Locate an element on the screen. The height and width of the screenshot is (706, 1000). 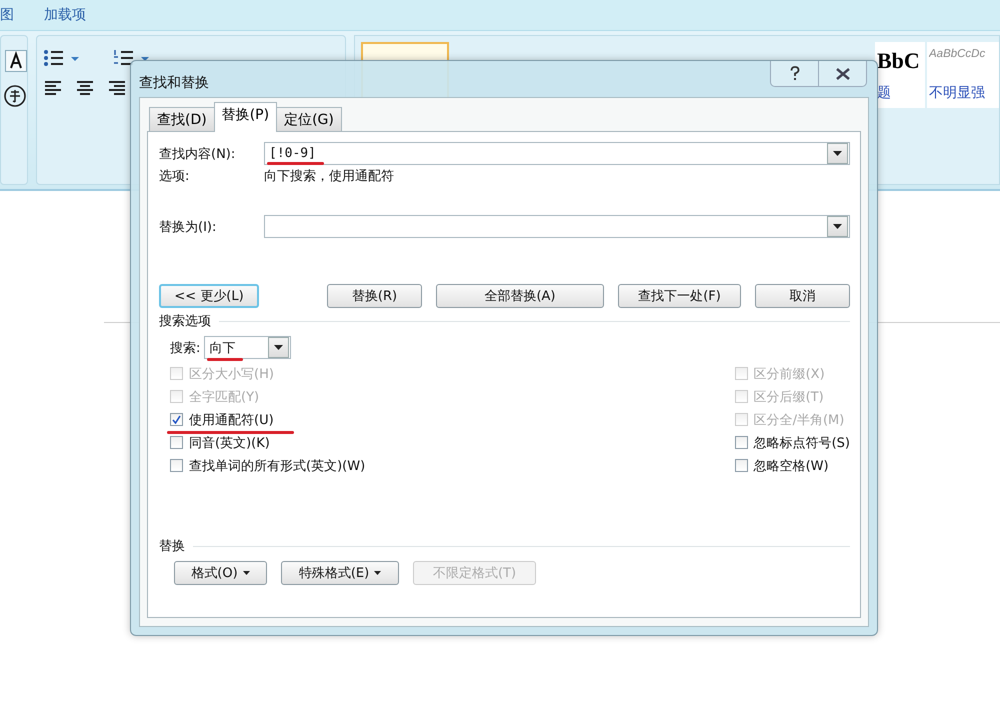
dialog-button: 格式(O) is located at coordinates (220, 573).